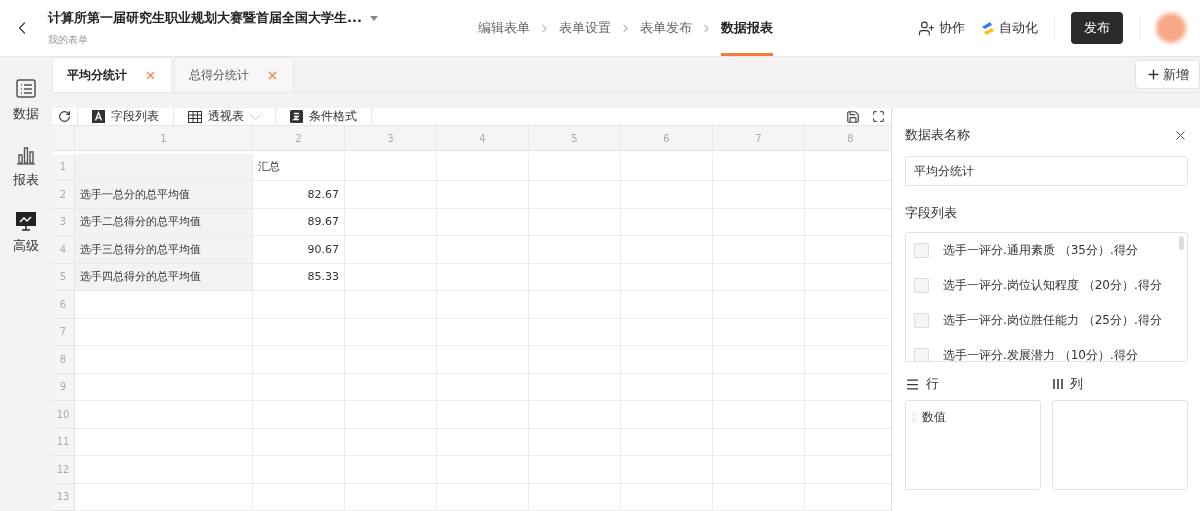 This screenshot has height=511, width=1200. Describe the element at coordinates (63, 415) in the screenshot. I see `row-number: 10` at that location.